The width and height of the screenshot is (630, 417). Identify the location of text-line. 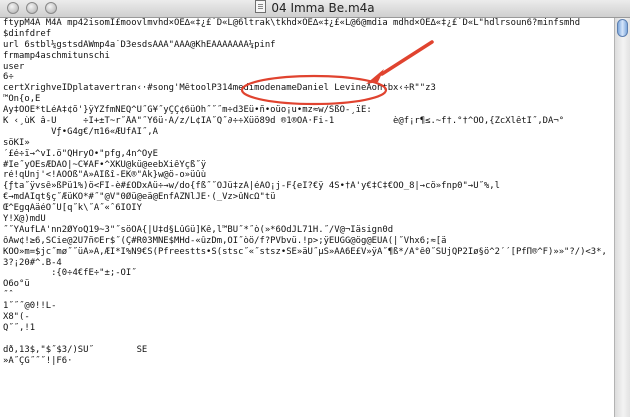
(308, 339).